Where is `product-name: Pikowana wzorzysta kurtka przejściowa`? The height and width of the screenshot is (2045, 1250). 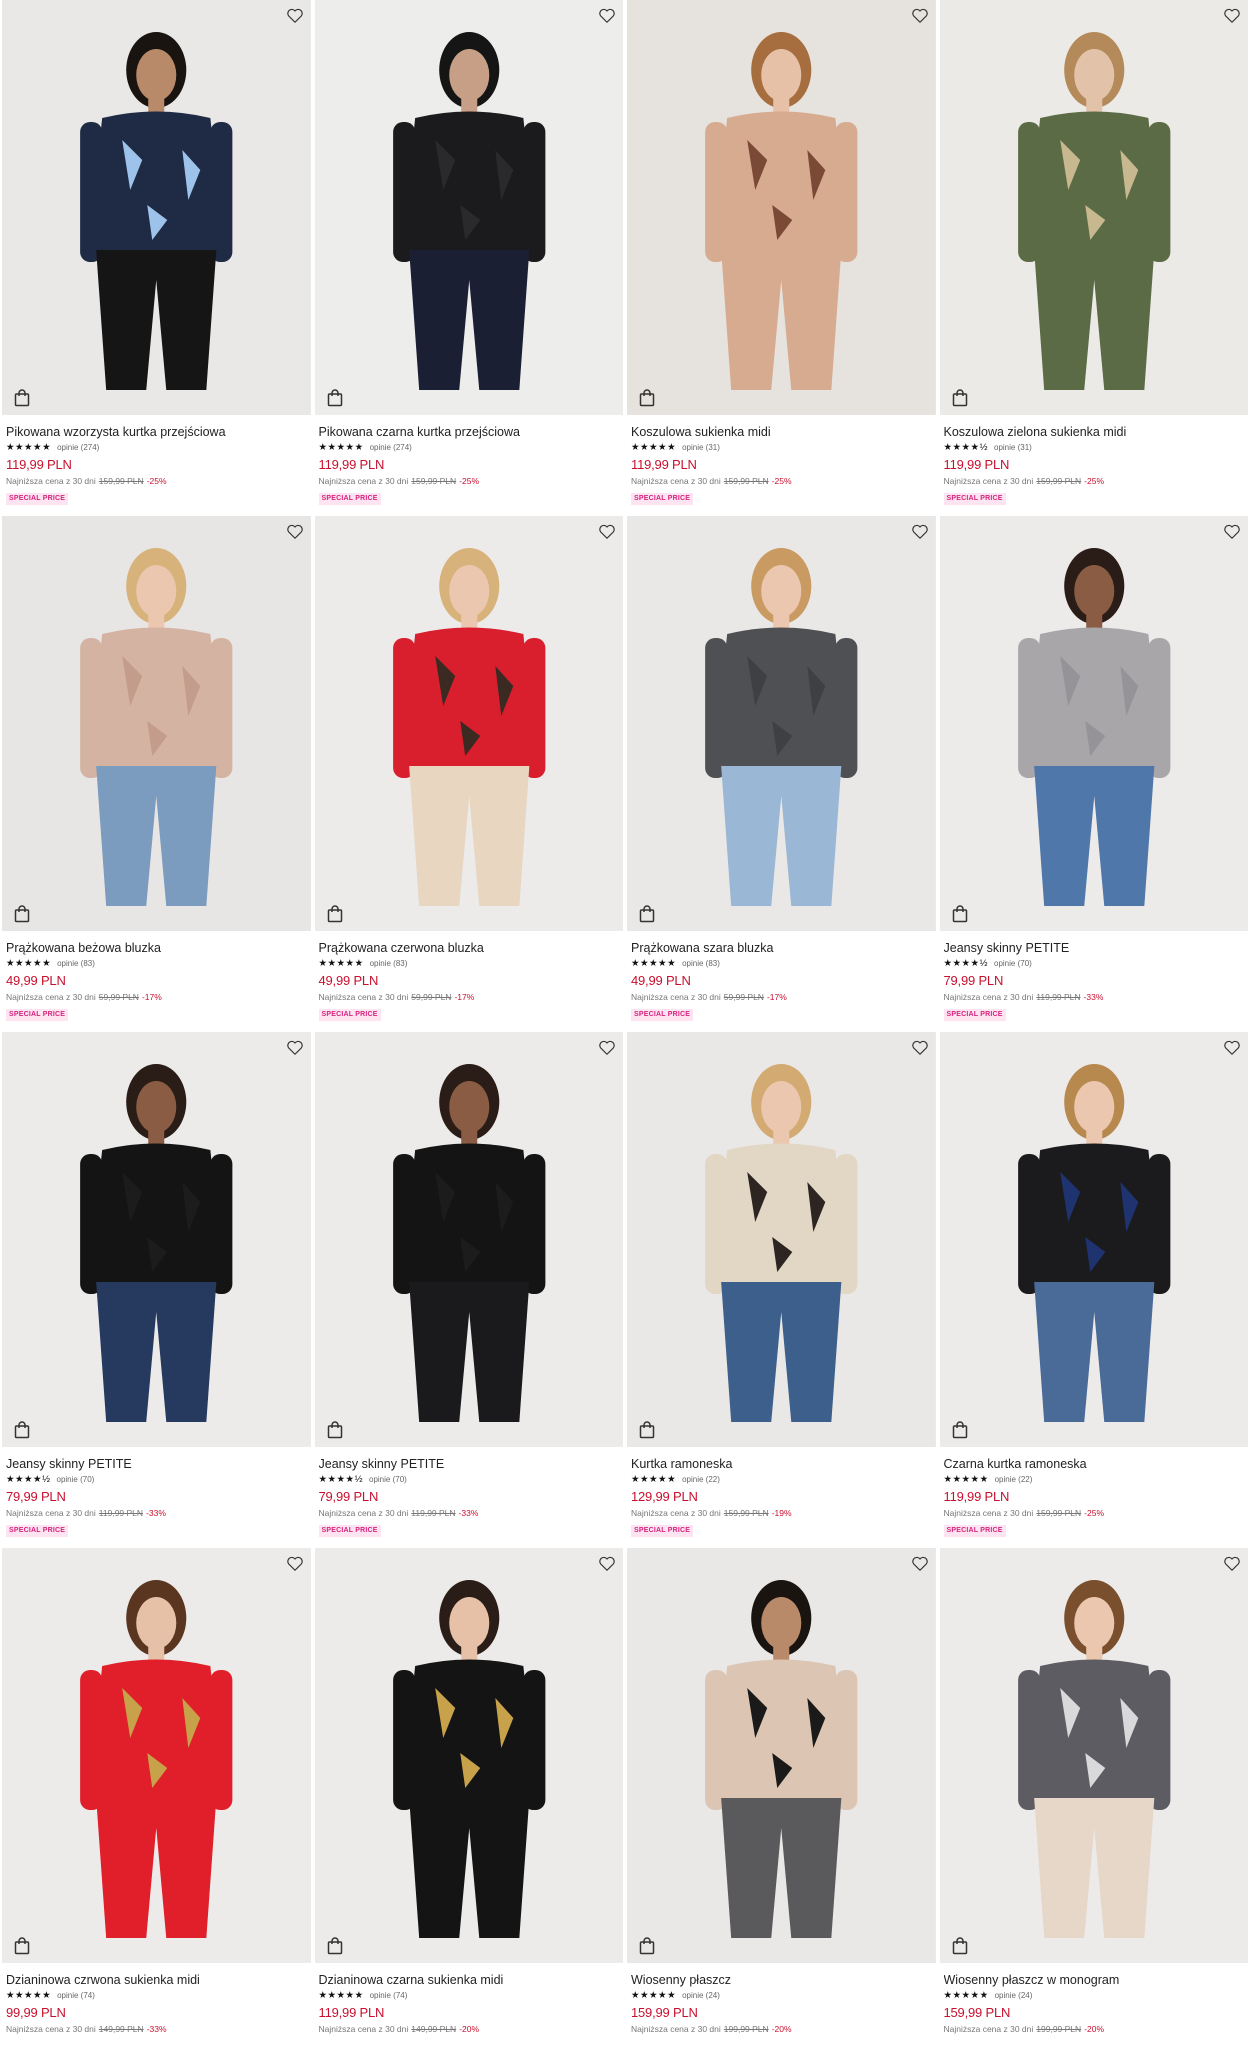
product-name: Pikowana wzorzysta kurtka przejściowa is located at coordinates (159, 432).